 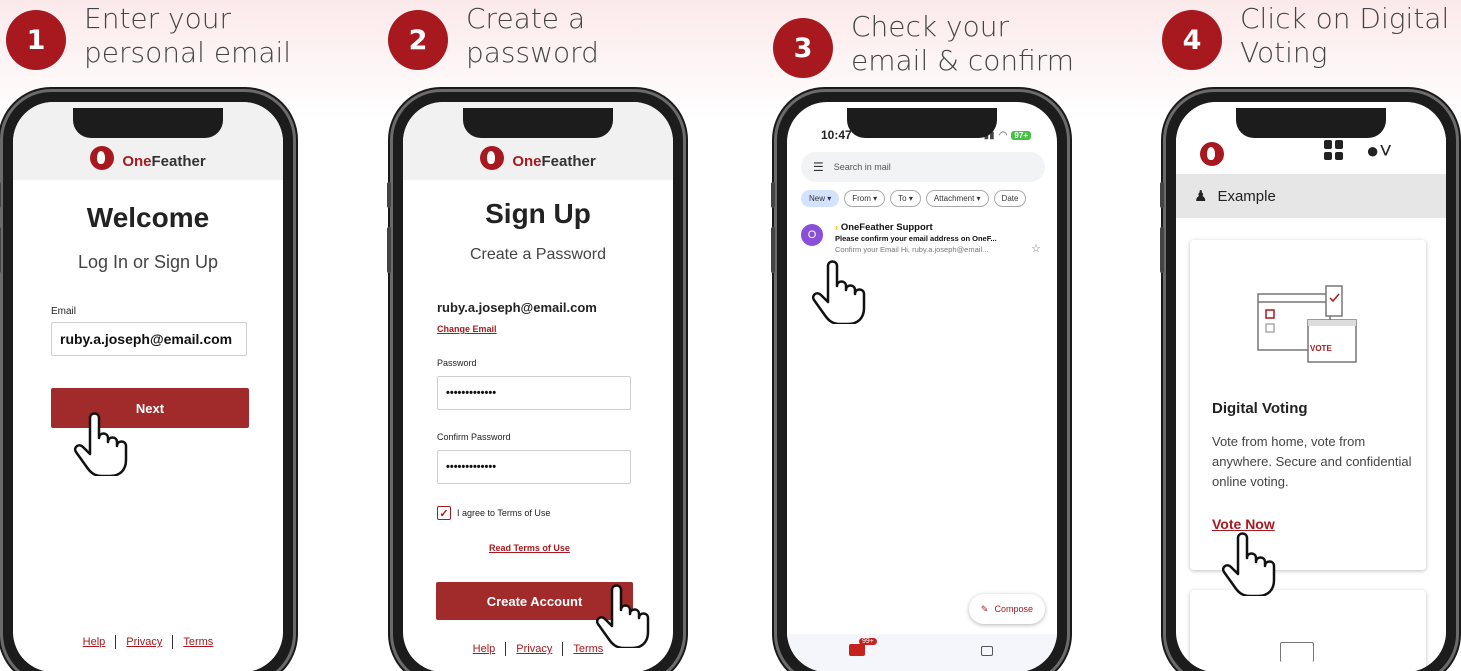 I want to click on meet-tab-icon, so click(x=987, y=651).